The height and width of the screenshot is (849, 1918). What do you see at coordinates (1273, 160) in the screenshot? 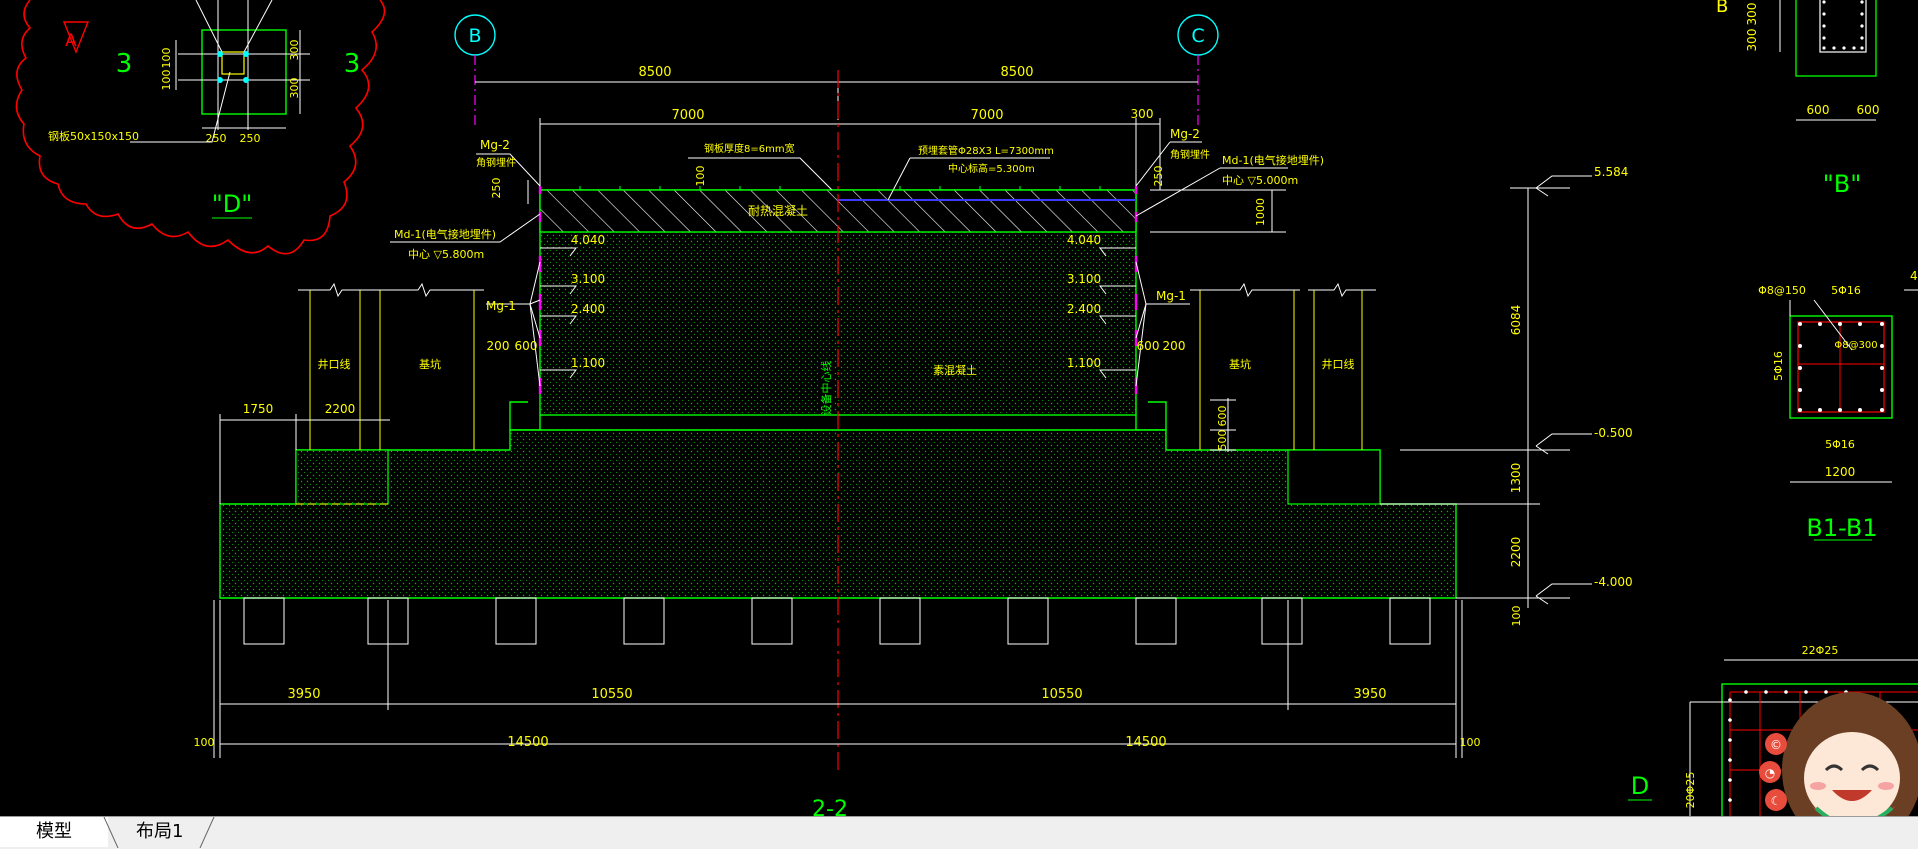
I see `md1-right: Md-1(电气接地埋件)` at bounding box center [1273, 160].